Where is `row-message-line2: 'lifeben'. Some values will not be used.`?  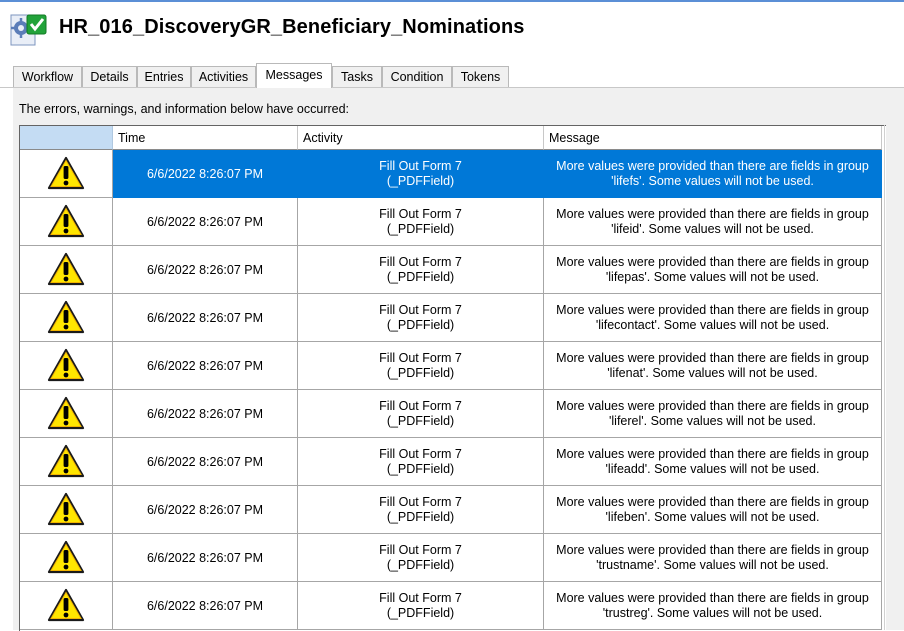 row-message-line2: 'lifeben'. Some values will not be used. is located at coordinates (712, 516).